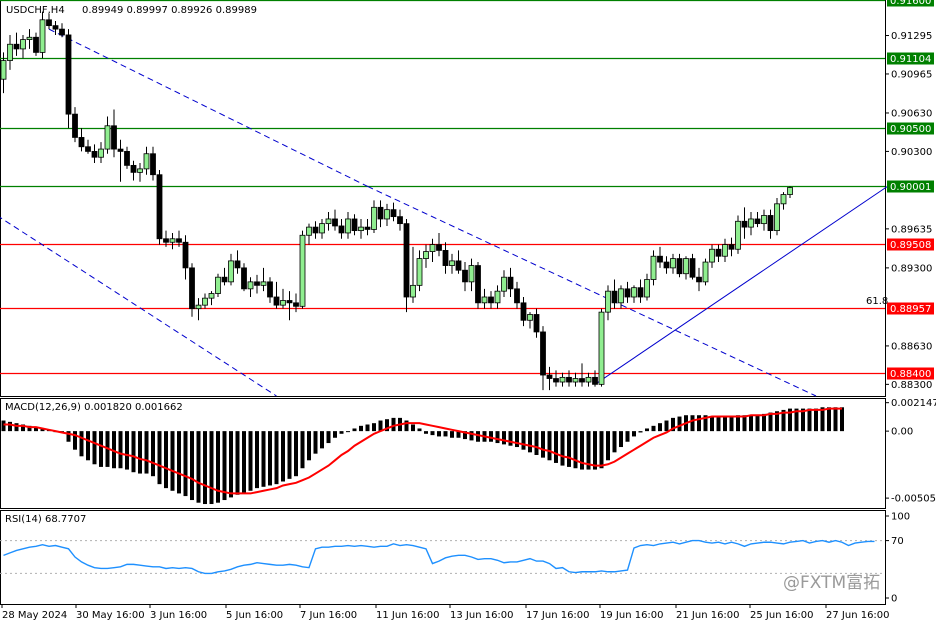 The width and height of the screenshot is (936, 624). What do you see at coordinates (911, 229) in the screenshot?
I see `price-tick-label: 0.89635` at bounding box center [911, 229].